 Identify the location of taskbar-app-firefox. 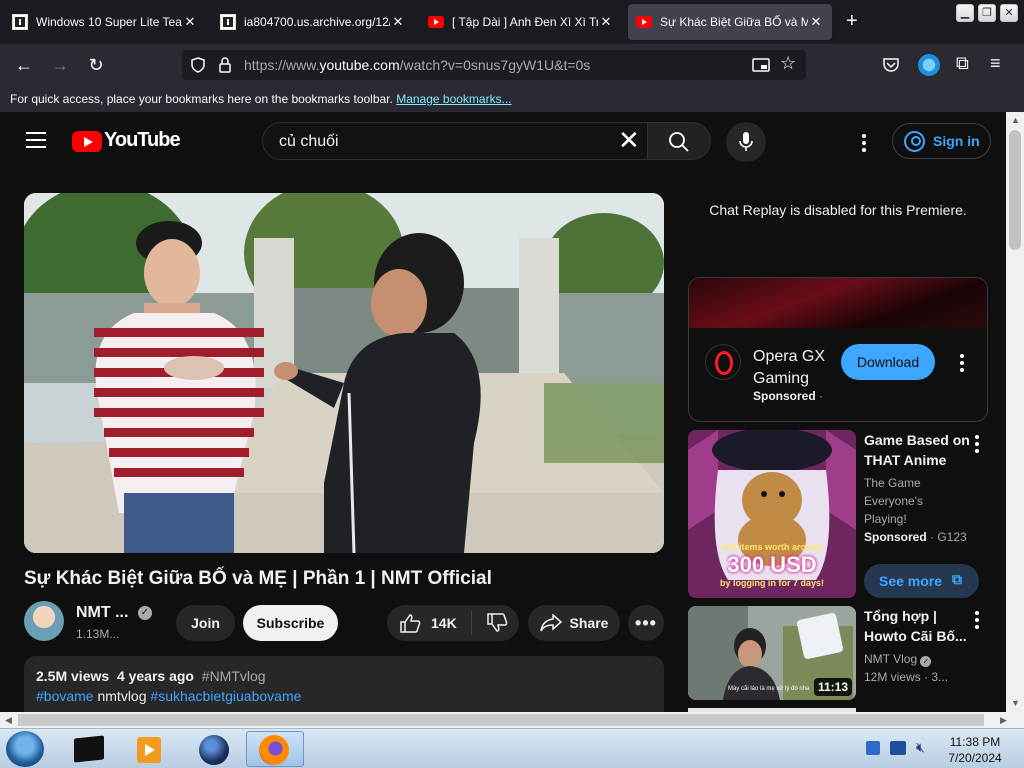
(275, 749).